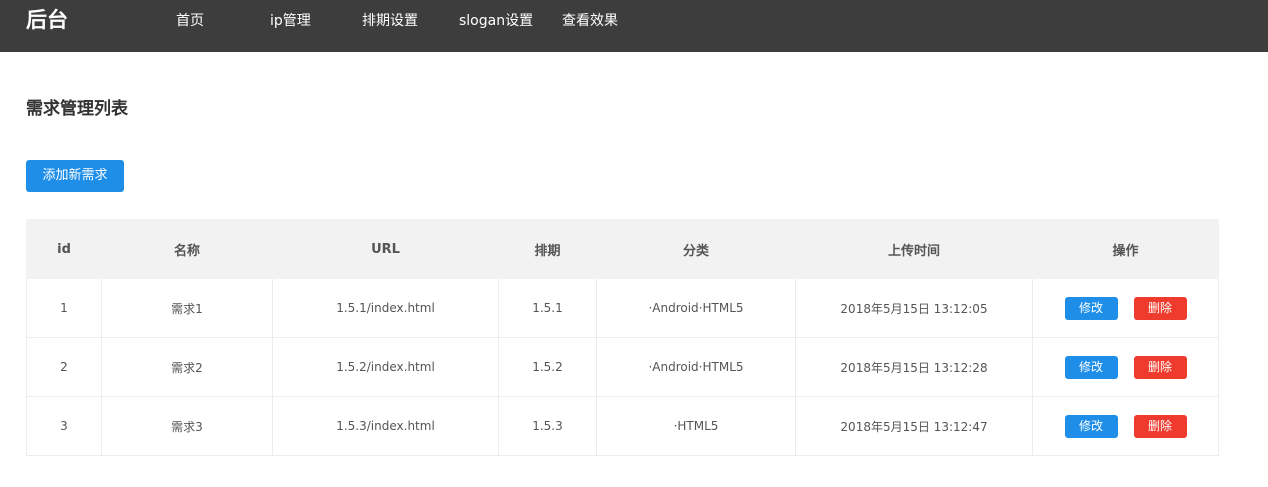 This screenshot has height=487, width=1268. I want to click on column-header-category: 分类, so click(696, 249).